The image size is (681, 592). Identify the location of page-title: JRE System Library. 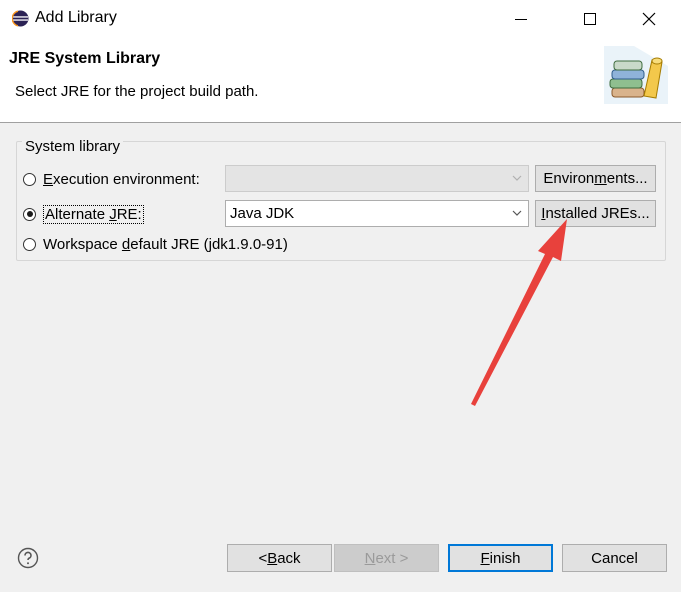
(85, 58).